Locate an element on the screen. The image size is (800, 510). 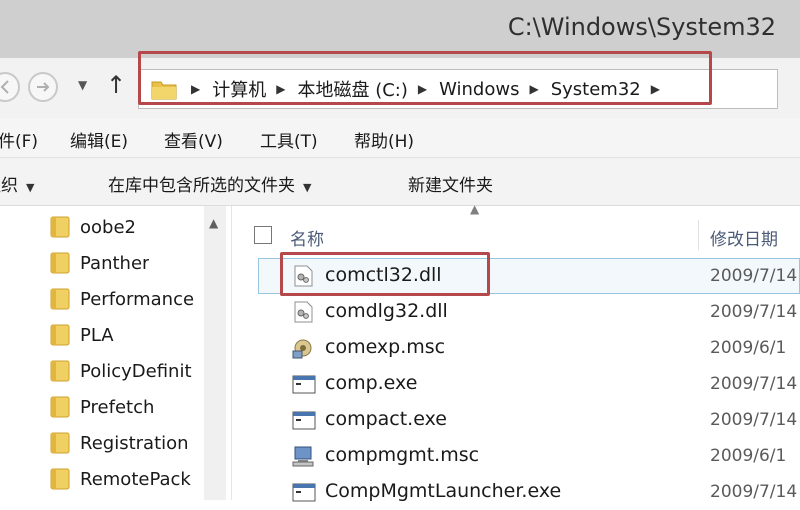
tree-item-pla: PLA is located at coordinates (82, 335).